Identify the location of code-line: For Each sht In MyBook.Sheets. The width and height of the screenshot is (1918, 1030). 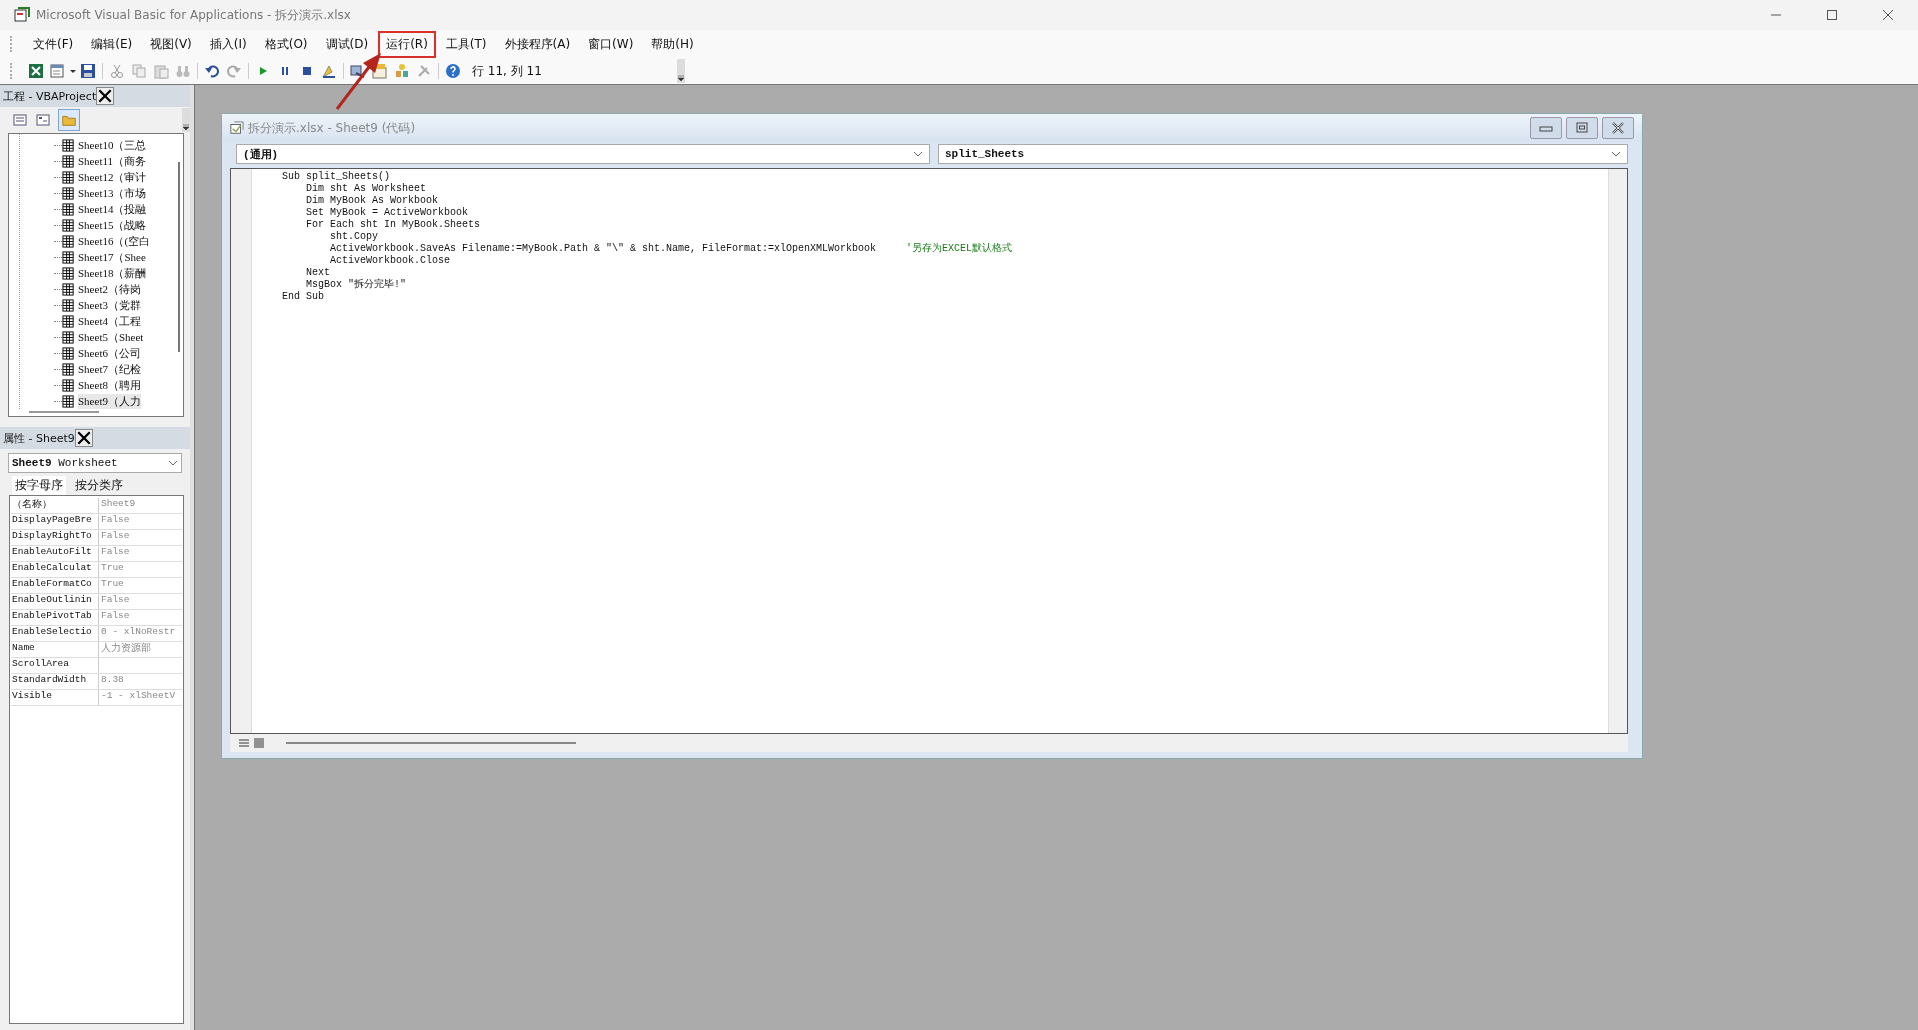
(393, 225).